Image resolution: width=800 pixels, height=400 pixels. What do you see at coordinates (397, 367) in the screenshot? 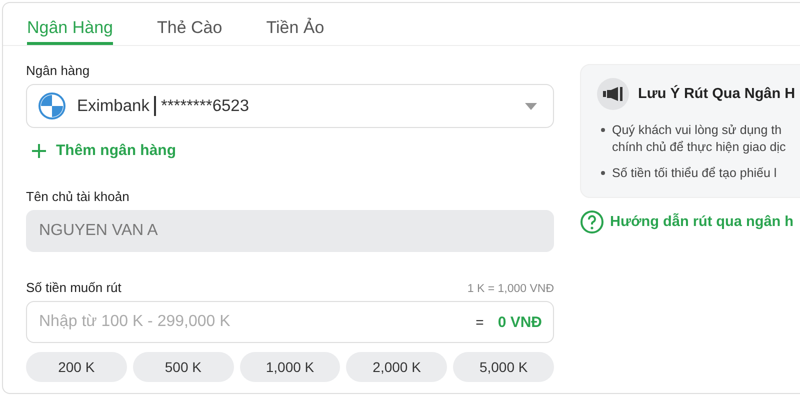
I see `amount-preset-button: 2,000 K` at bounding box center [397, 367].